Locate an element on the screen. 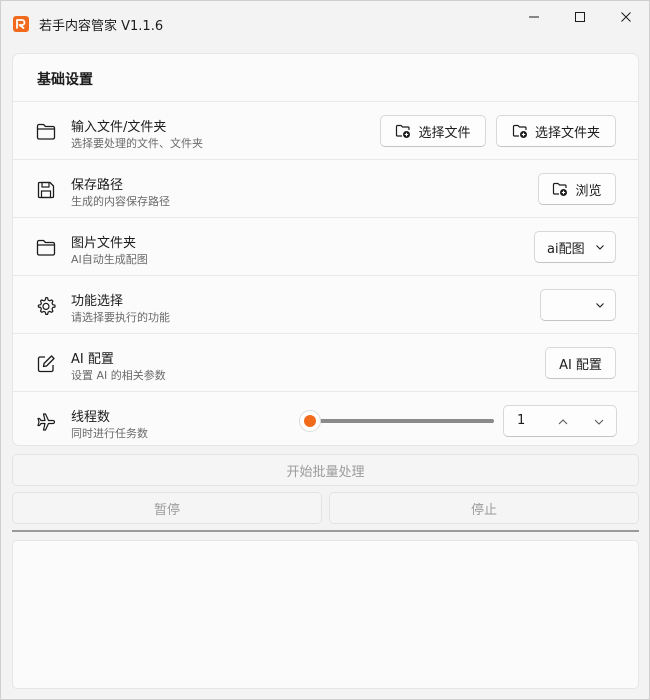 Image resolution: width=650 pixels, height=700 pixels. row-title: 图片文件夹 is located at coordinates (104, 243).